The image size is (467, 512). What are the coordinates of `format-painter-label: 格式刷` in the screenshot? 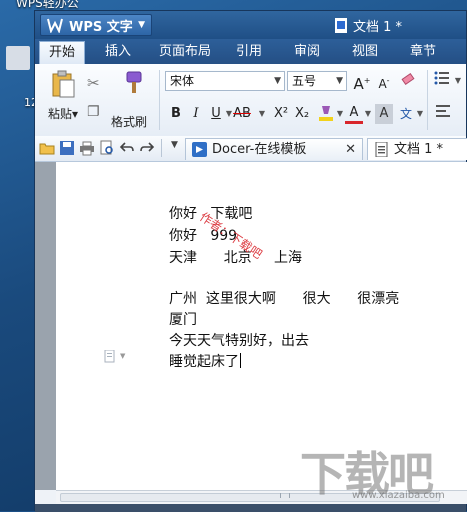 It's located at (129, 122).